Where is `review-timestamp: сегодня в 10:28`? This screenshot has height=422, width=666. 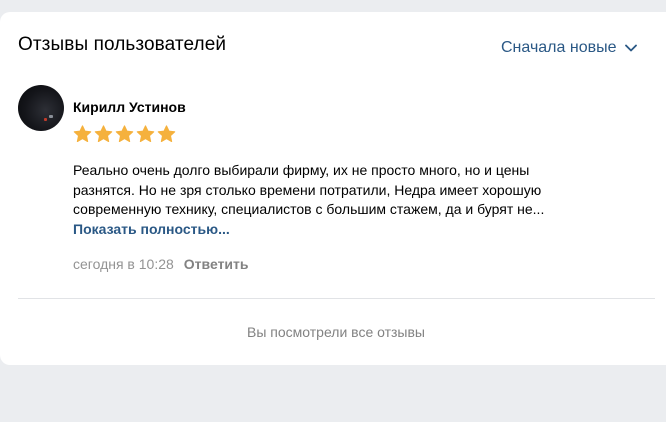 review-timestamp: сегодня в 10:28 is located at coordinates (123, 264).